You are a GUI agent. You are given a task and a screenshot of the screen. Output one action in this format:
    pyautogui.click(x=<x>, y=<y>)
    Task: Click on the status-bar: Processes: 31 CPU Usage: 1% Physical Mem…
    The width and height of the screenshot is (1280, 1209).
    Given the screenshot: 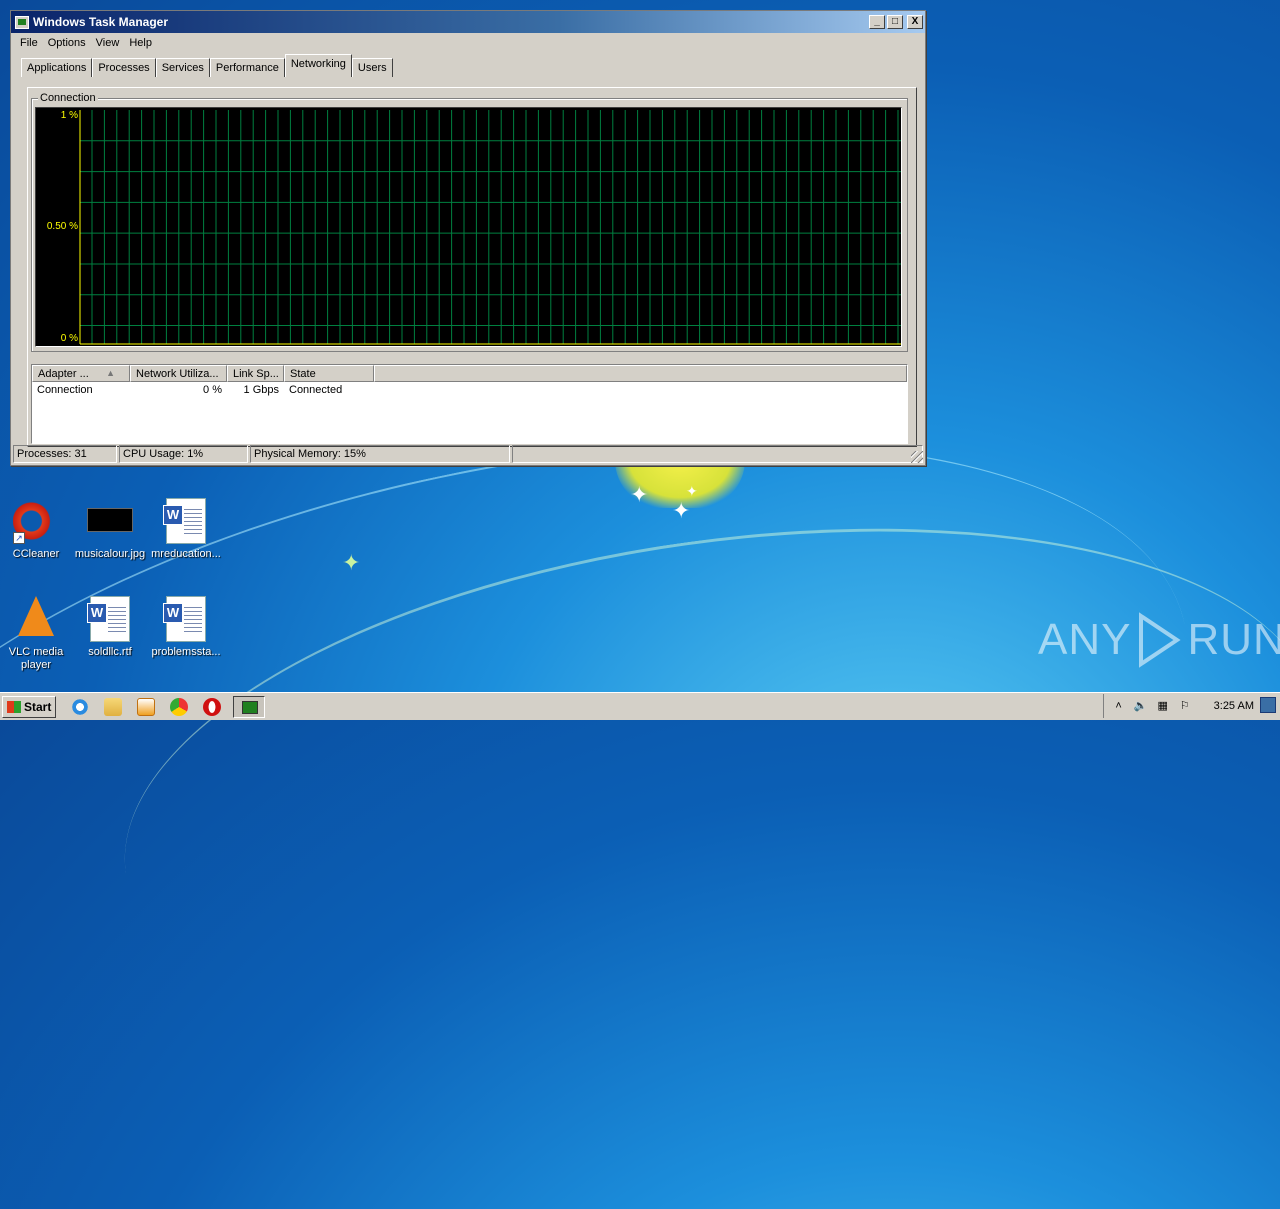 What is the action you would take?
    pyautogui.click(x=468, y=454)
    